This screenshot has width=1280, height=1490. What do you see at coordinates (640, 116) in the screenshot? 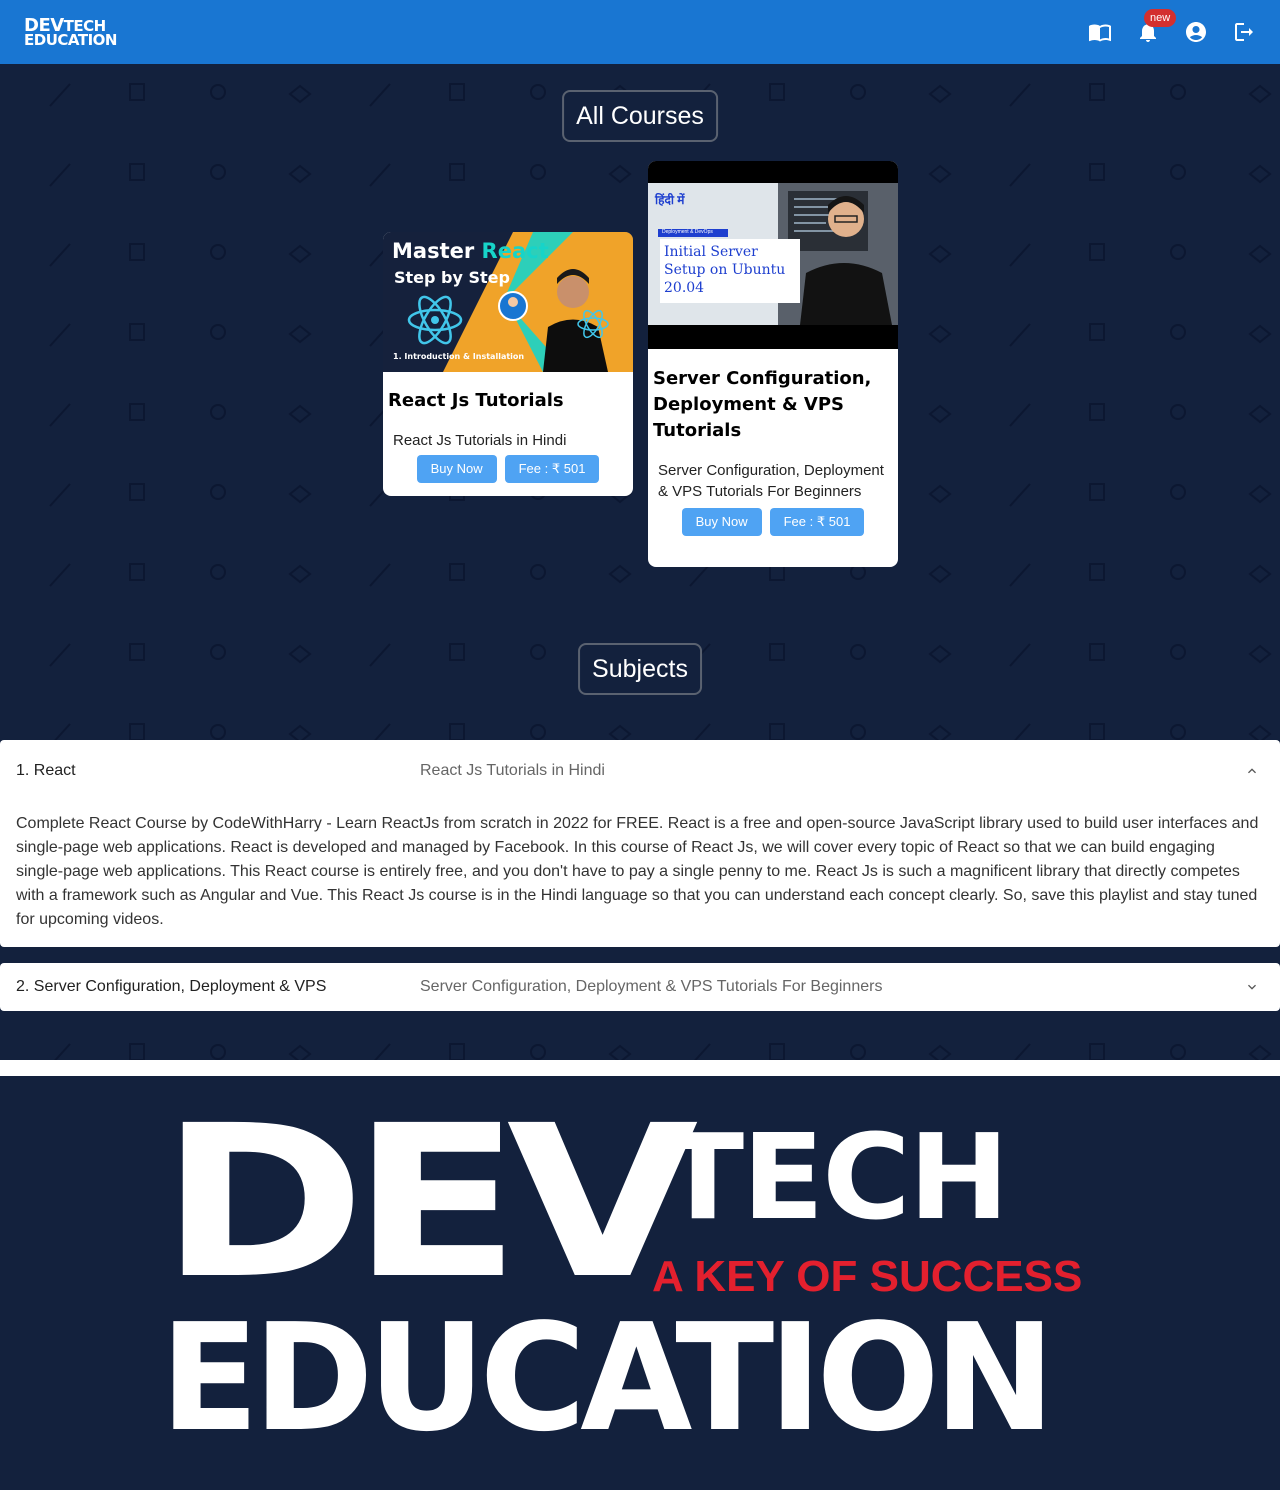
I see `all-courses-heading: All Courses` at bounding box center [640, 116].